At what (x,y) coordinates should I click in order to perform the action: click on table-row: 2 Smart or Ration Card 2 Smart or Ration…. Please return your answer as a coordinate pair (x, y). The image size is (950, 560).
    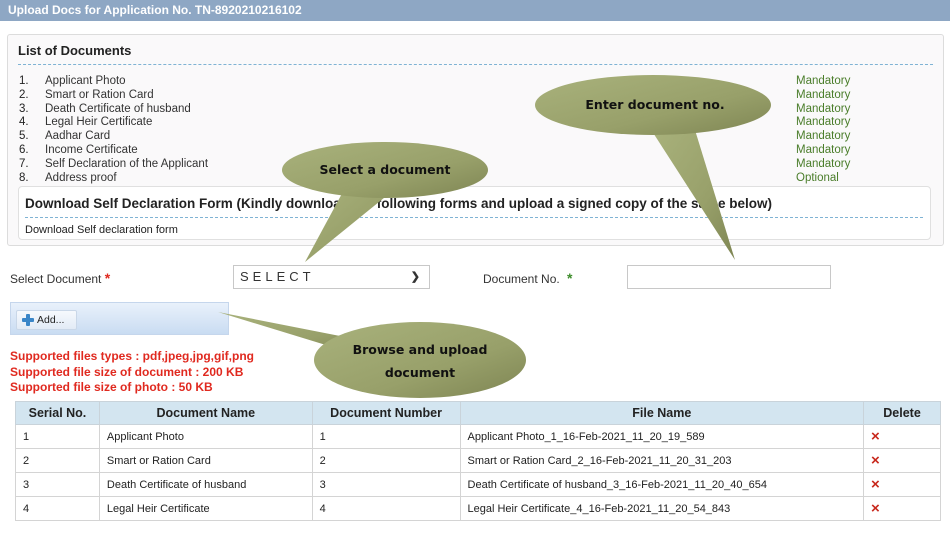
    Looking at the image, I should click on (478, 460).